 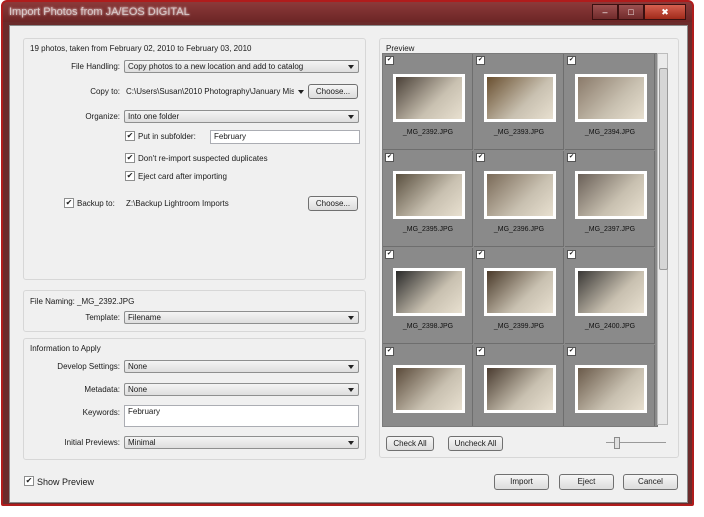 I want to click on minimize-button: ‒, so click(x=605, y=12).